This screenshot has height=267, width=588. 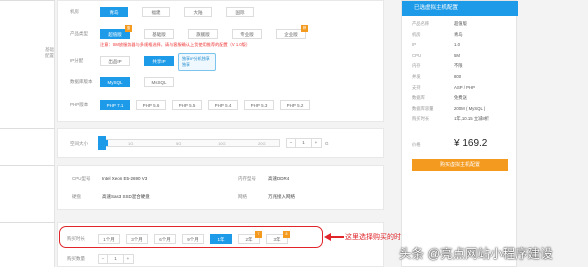 I want to click on space-plus-button: +, so click(x=315, y=143).